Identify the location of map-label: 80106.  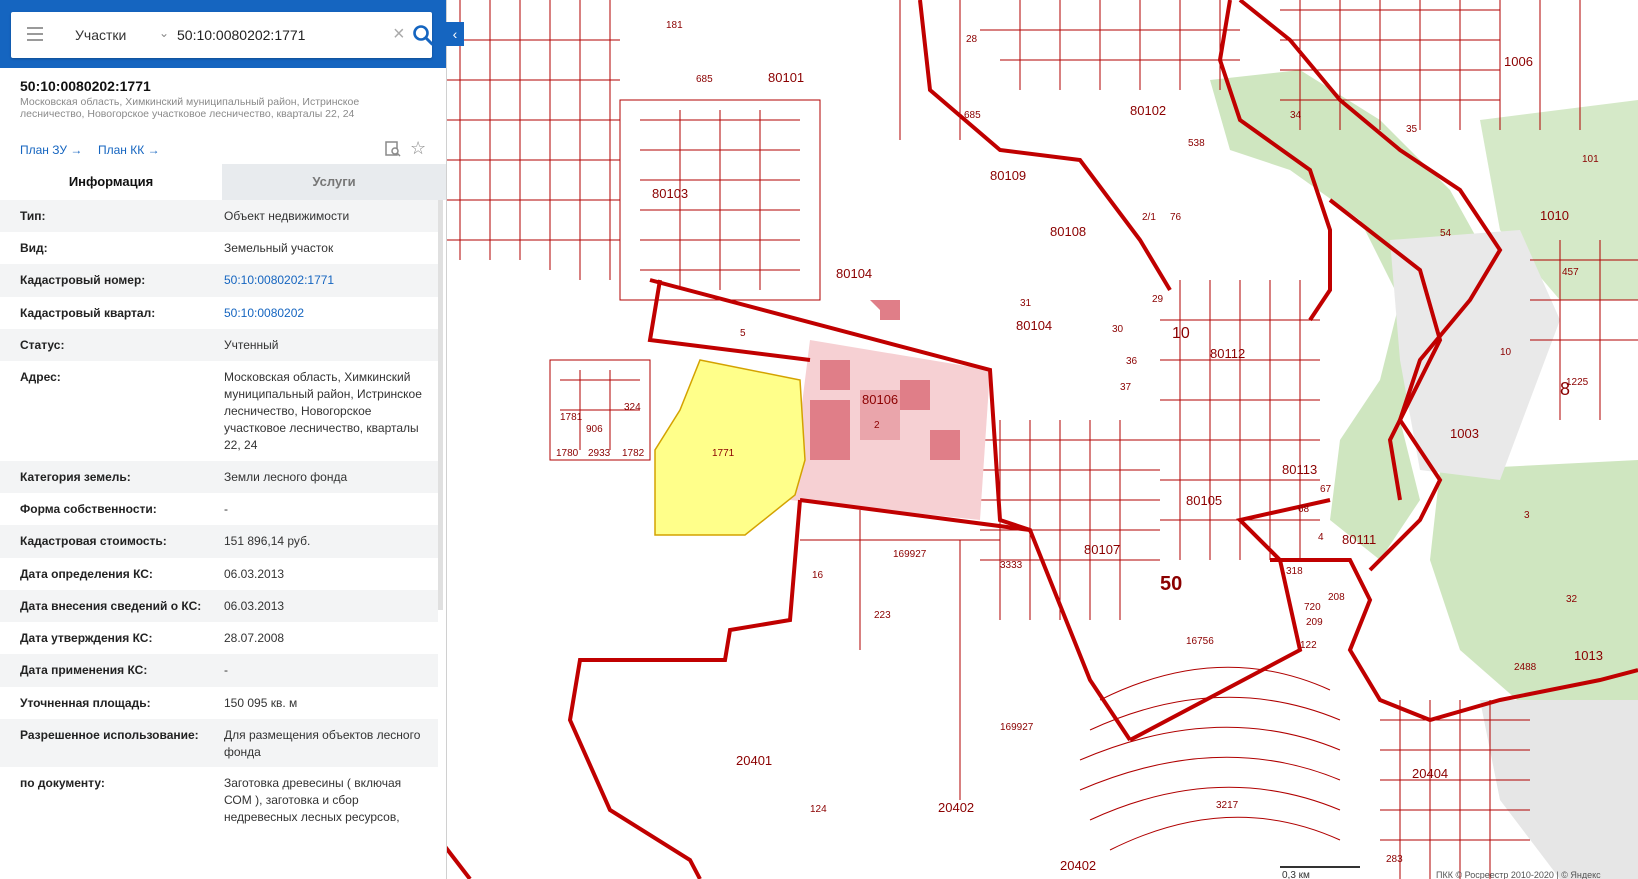
(880, 399).